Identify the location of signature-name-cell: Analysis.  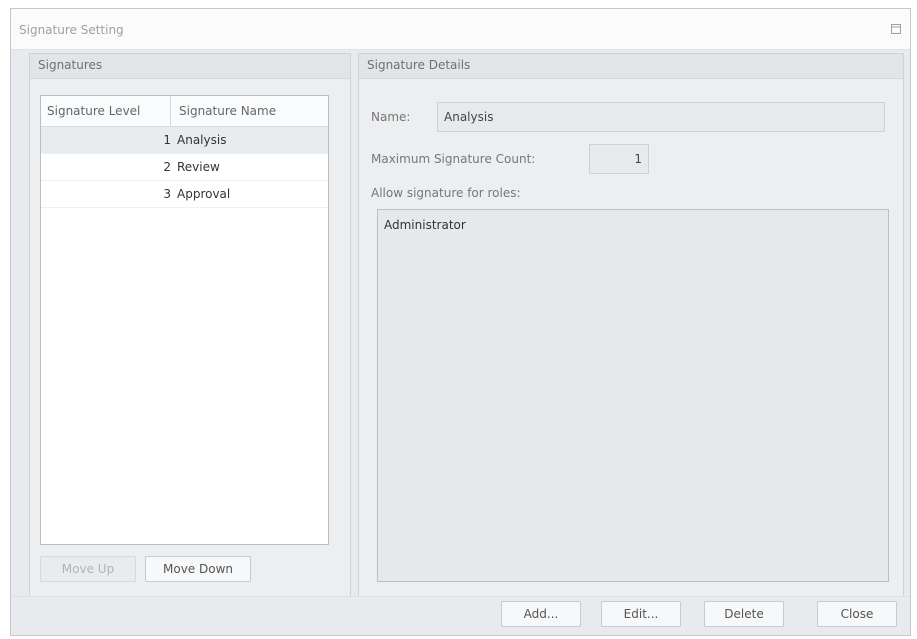
(202, 140).